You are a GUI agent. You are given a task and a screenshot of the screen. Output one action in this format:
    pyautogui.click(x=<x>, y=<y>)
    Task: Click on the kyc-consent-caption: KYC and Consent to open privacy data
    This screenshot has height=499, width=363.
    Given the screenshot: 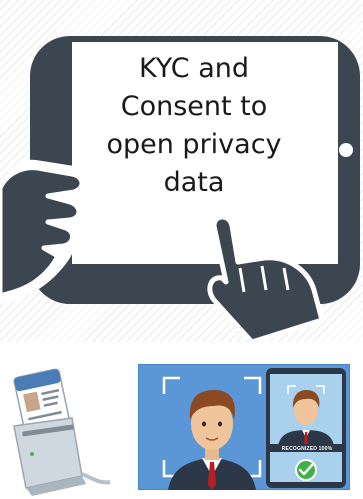 What is the action you would take?
    pyautogui.click(x=194, y=125)
    